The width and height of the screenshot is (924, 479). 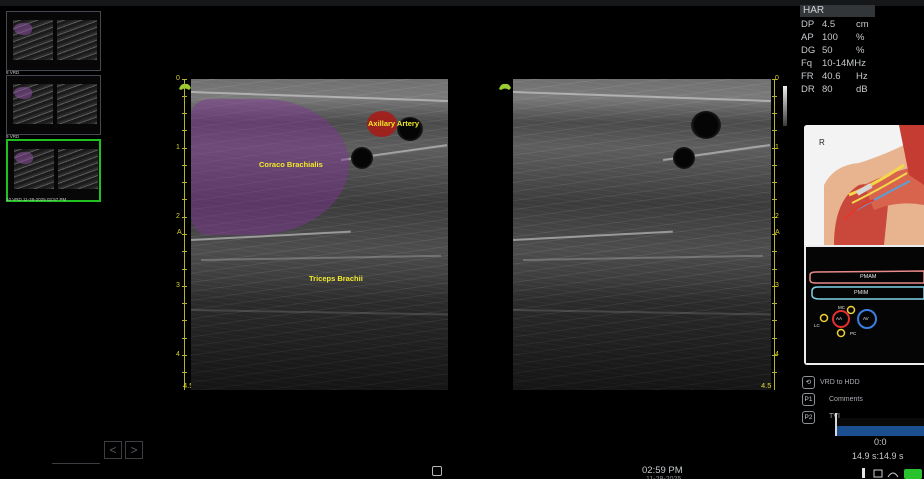 I want to click on param-row: DR 80 dB, so click(x=856, y=90).